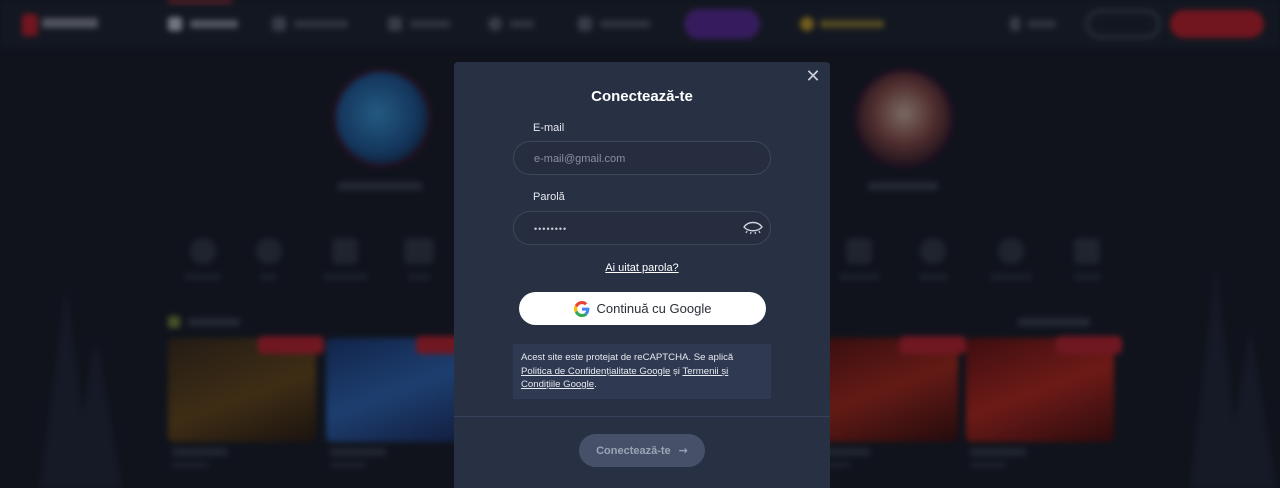 This screenshot has width=1280, height=488. Describe the element at coordinates (595, 384) in the screenshot. I see `recaptcha-end: .` at that location.